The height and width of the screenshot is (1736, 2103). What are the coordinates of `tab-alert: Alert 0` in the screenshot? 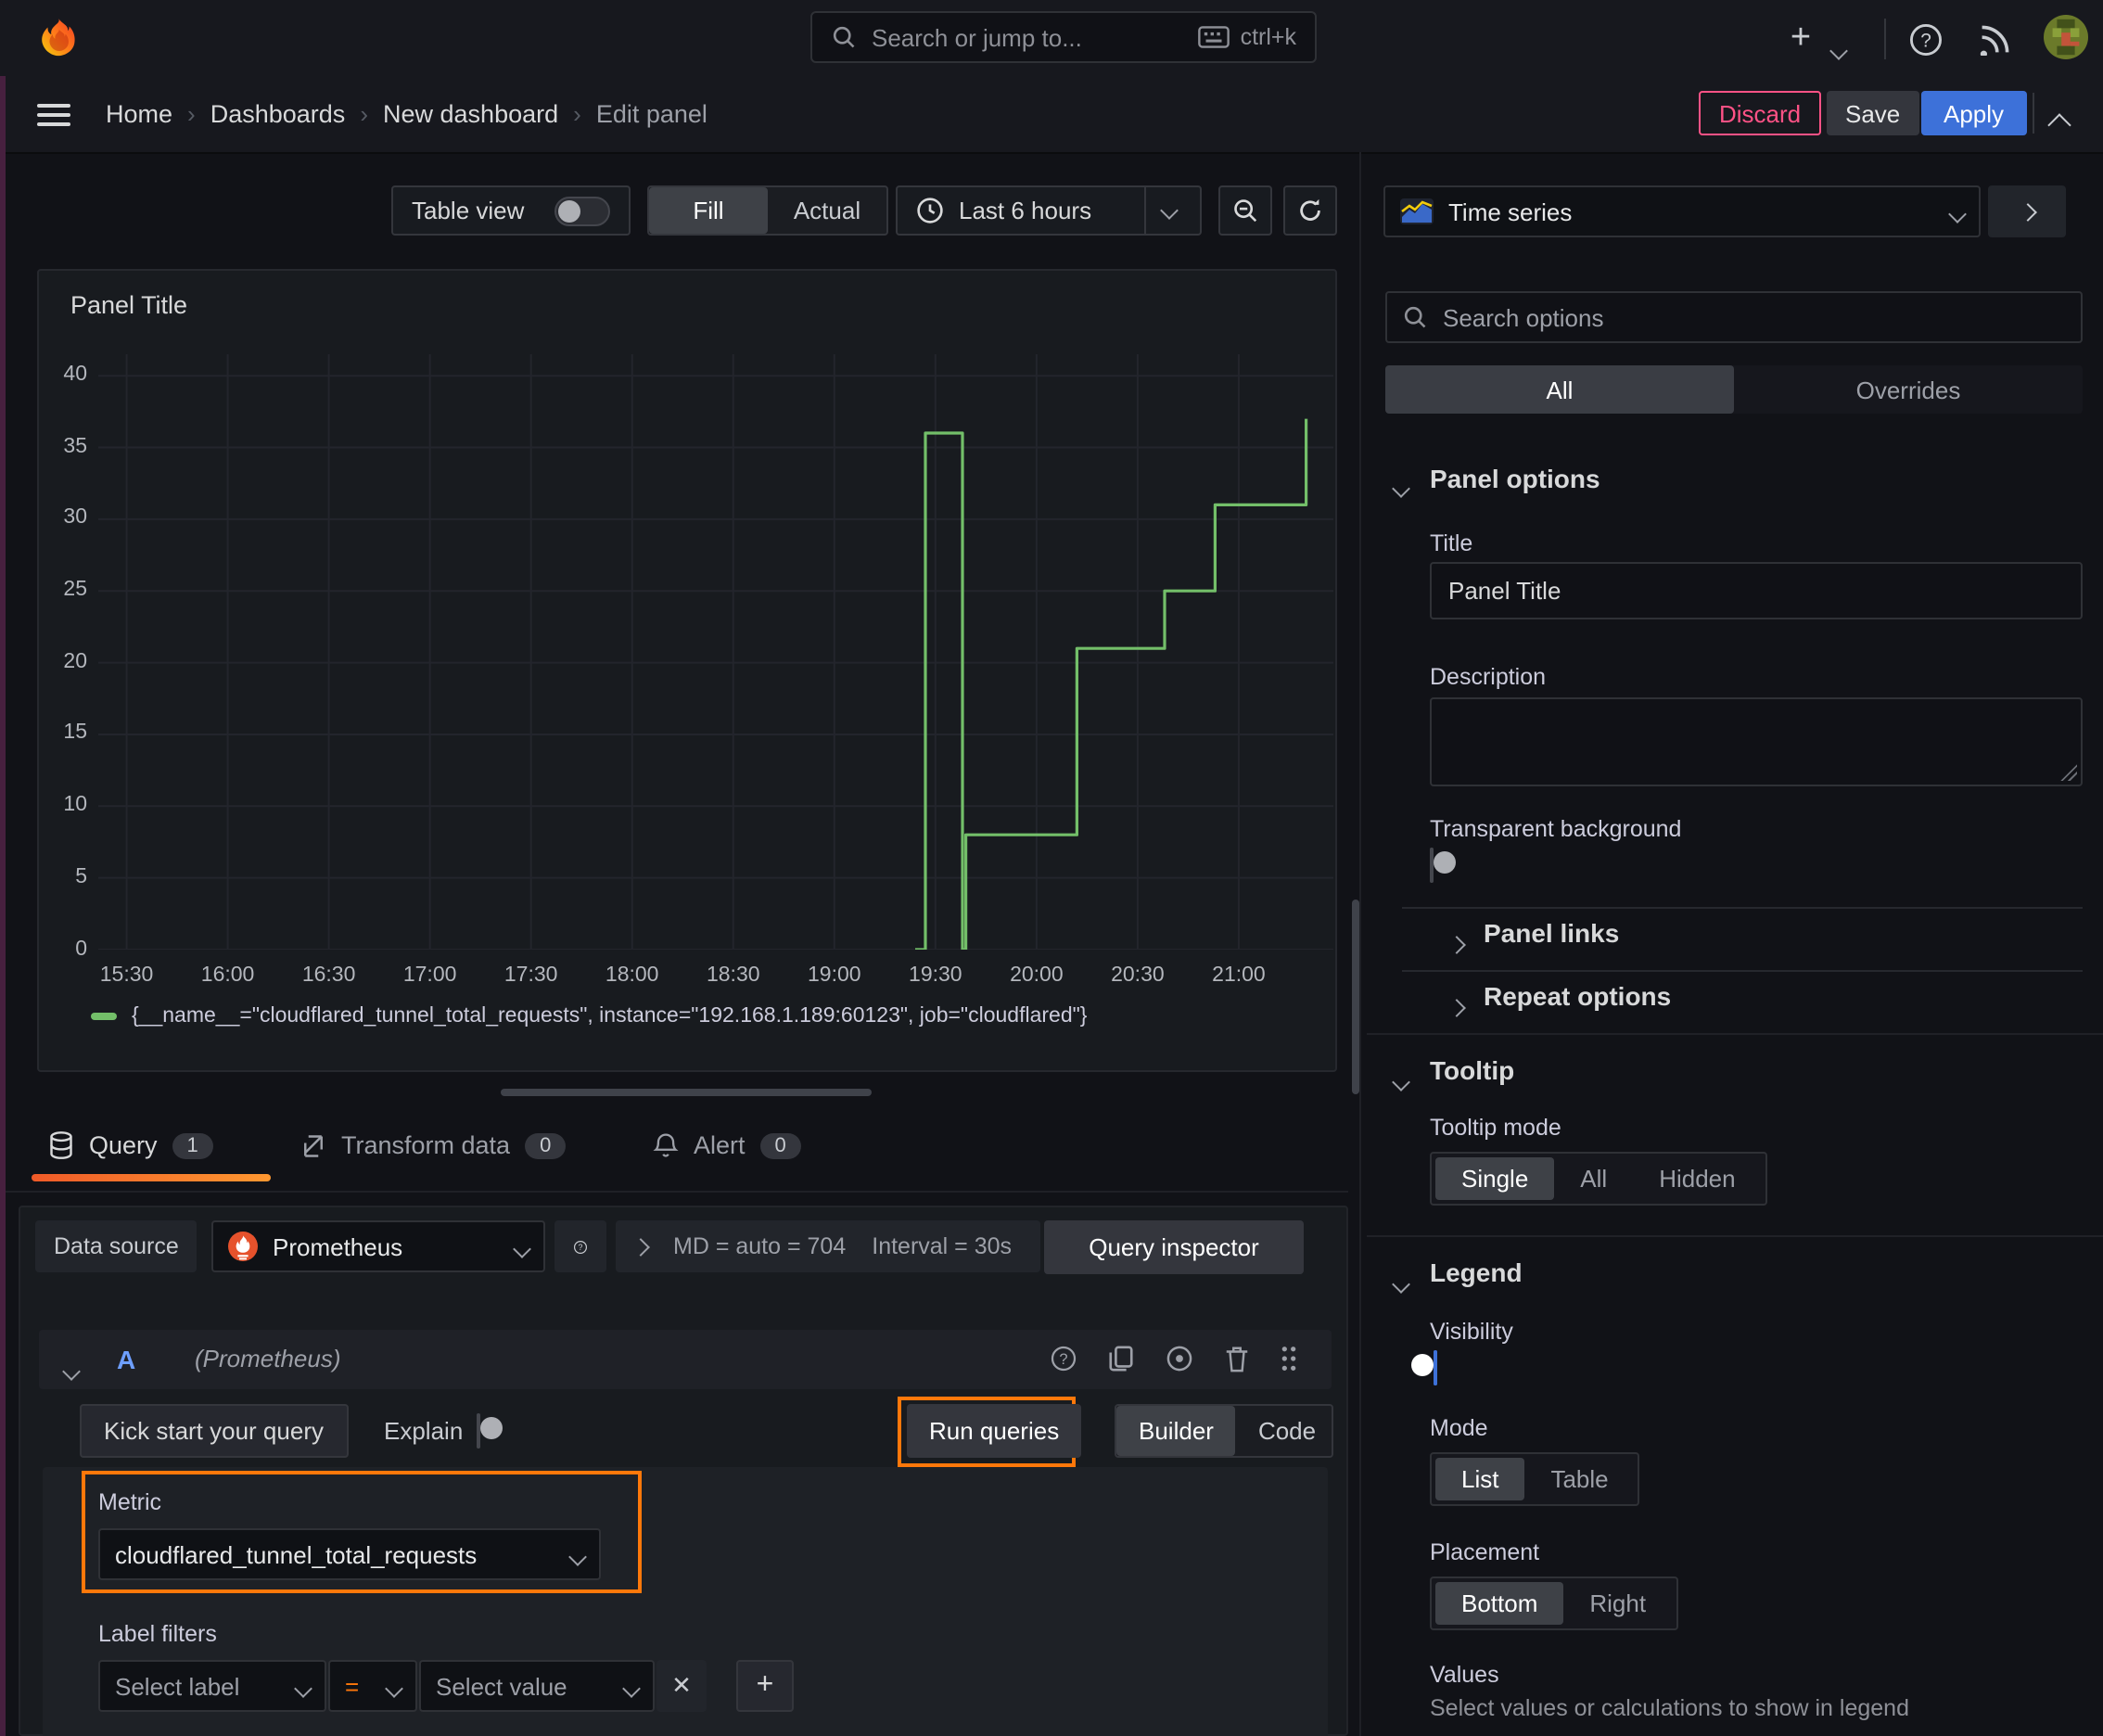 It's located at (727, 1145).